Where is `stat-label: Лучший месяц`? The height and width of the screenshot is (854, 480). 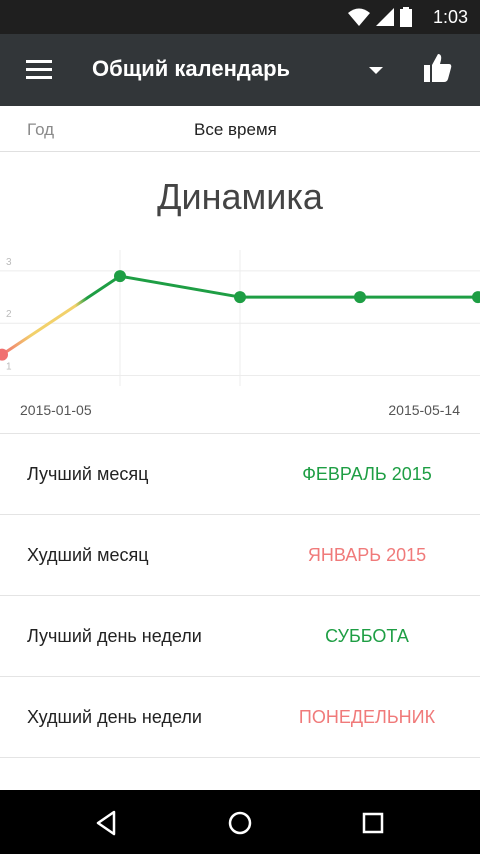 stat-label: Лучший месяц is located at coordinates (88, 474).